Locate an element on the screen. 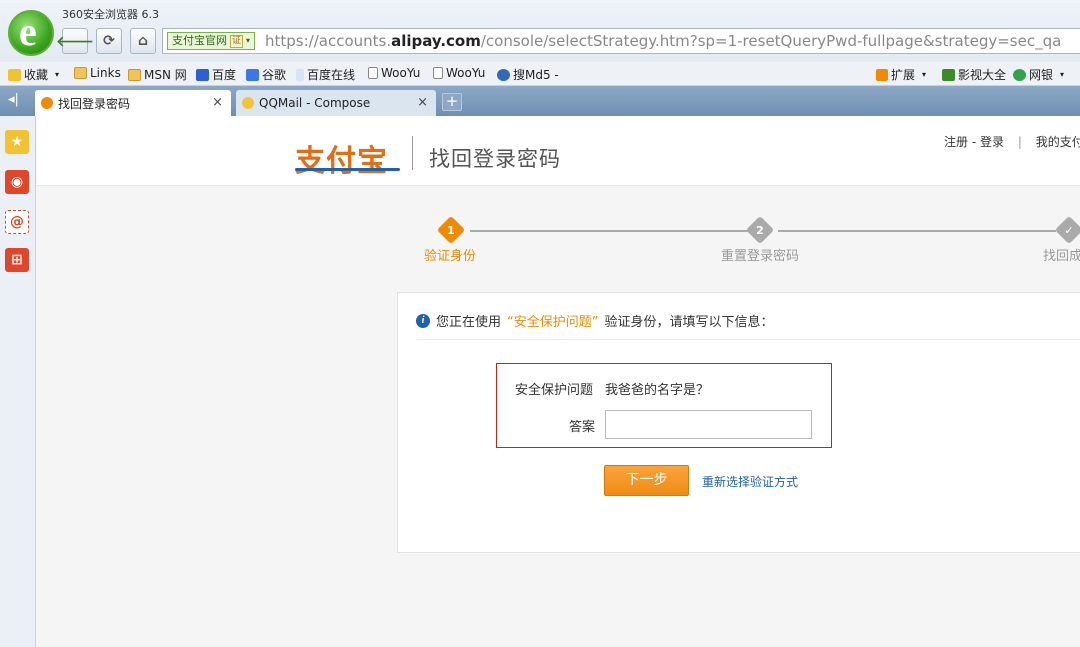 The height and width of the screenshot is (647, 1080). step-2-marker: 2 is located at coordinates (760, 230).